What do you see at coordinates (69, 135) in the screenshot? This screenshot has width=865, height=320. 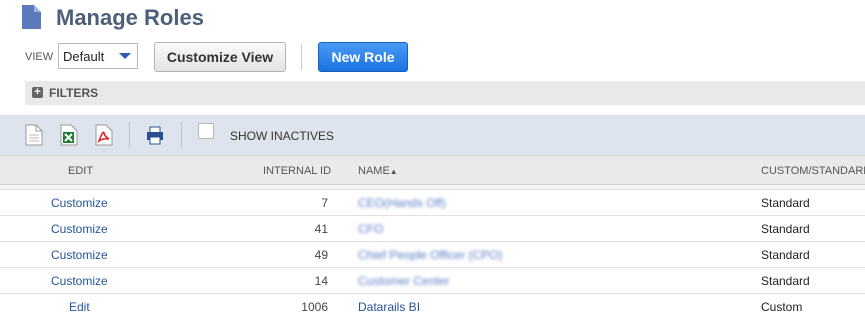 I see `export-excel-icon` at bounding box center [69, 135].